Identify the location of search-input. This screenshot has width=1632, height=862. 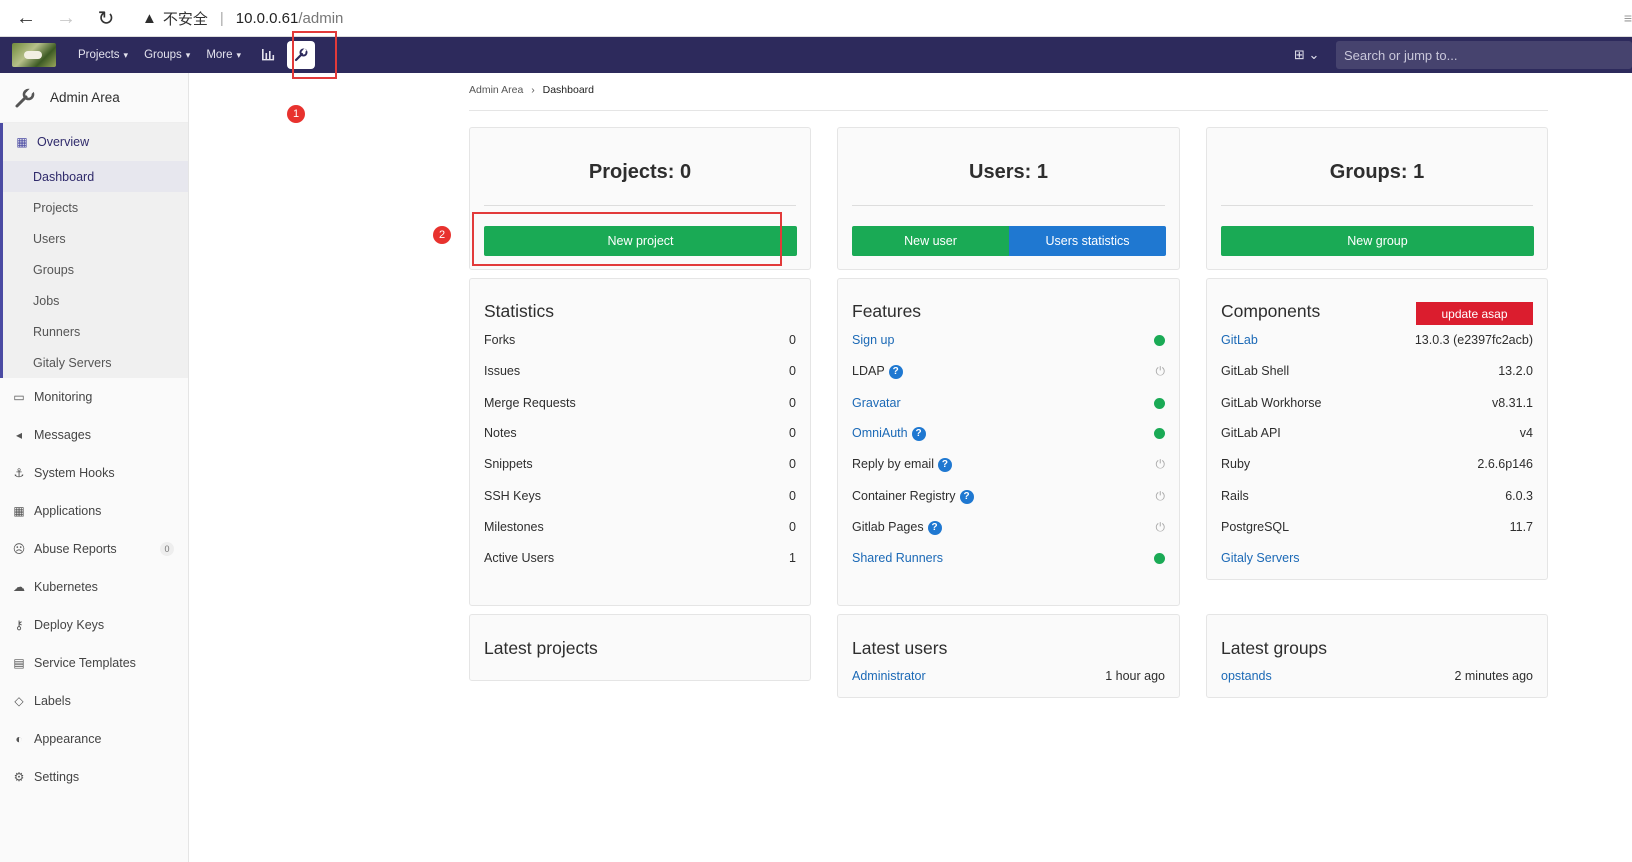
(1484, 55).